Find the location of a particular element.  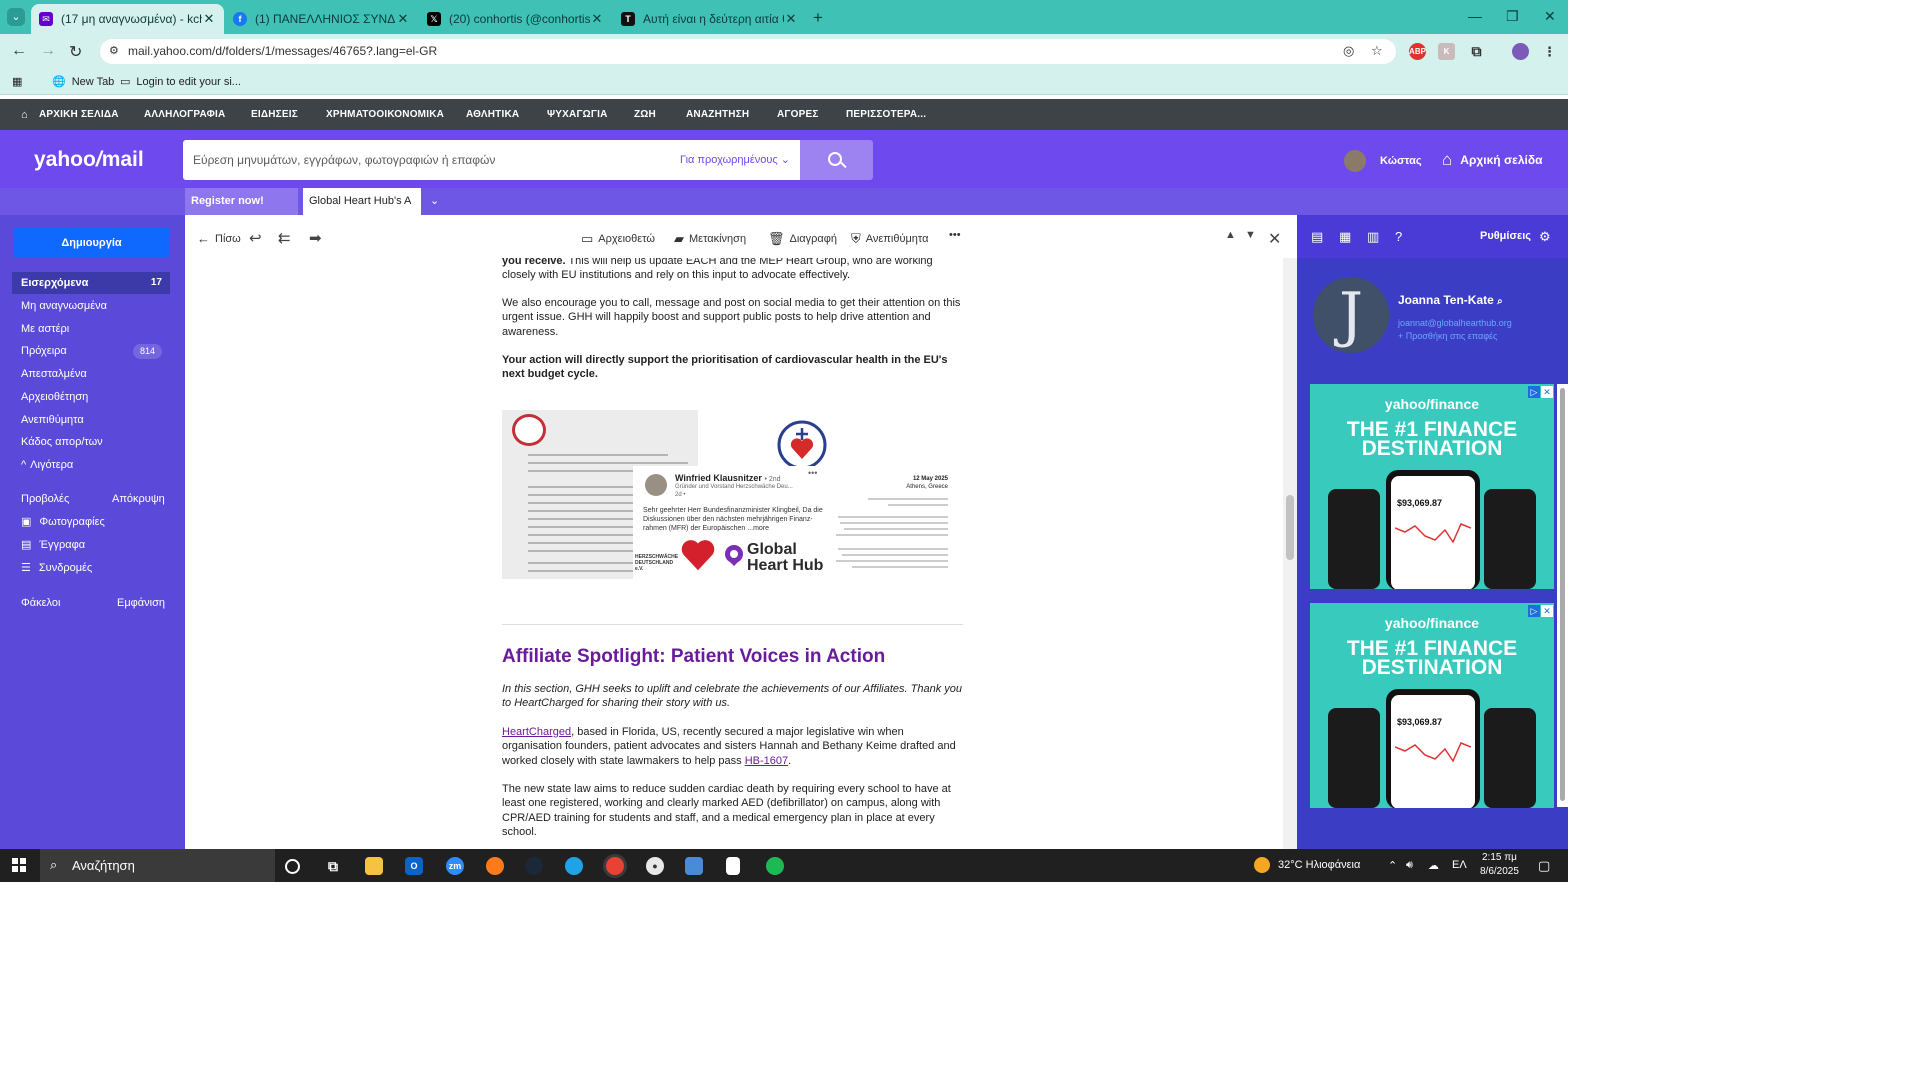

browser-tab-x: 𝕏 (20) conhortis (@conhortis) / X ✕ is located at coordinates (515, 19).